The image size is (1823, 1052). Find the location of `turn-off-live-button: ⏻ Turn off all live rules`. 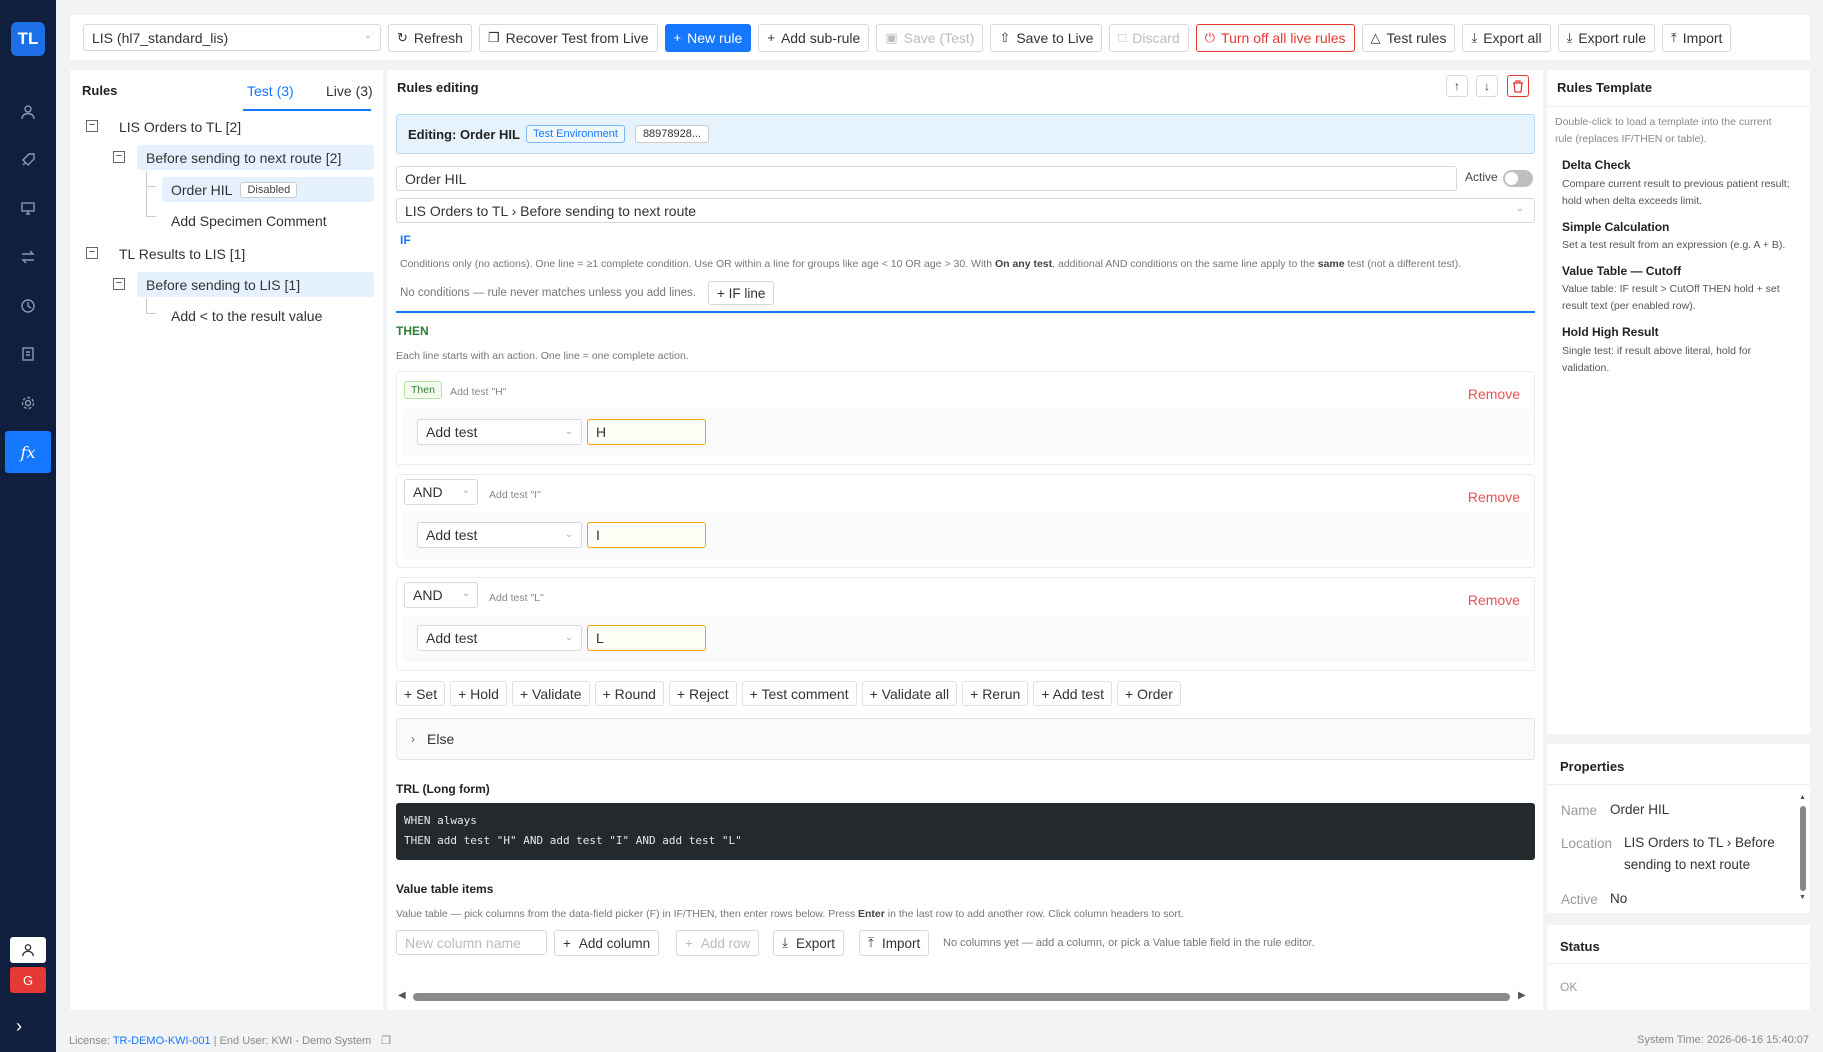

turn-off-live-button: ⏻ Turn off all live rules is located at coordinates (1275, 37).